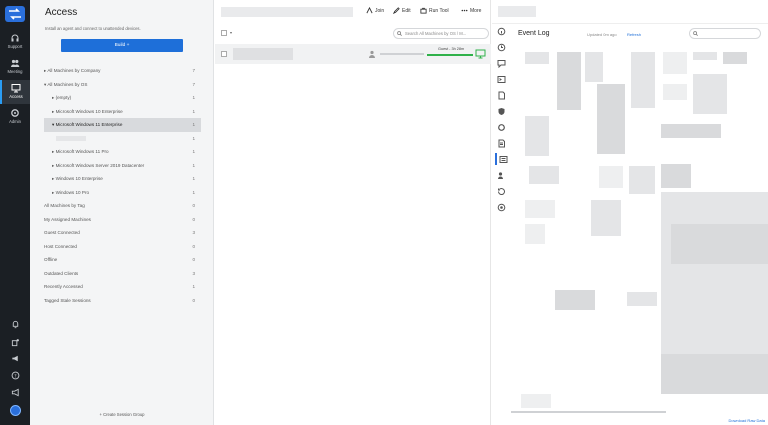 The height and width of the screenshot is (425, 768). I want to click on document-icon, so click(501, 95).